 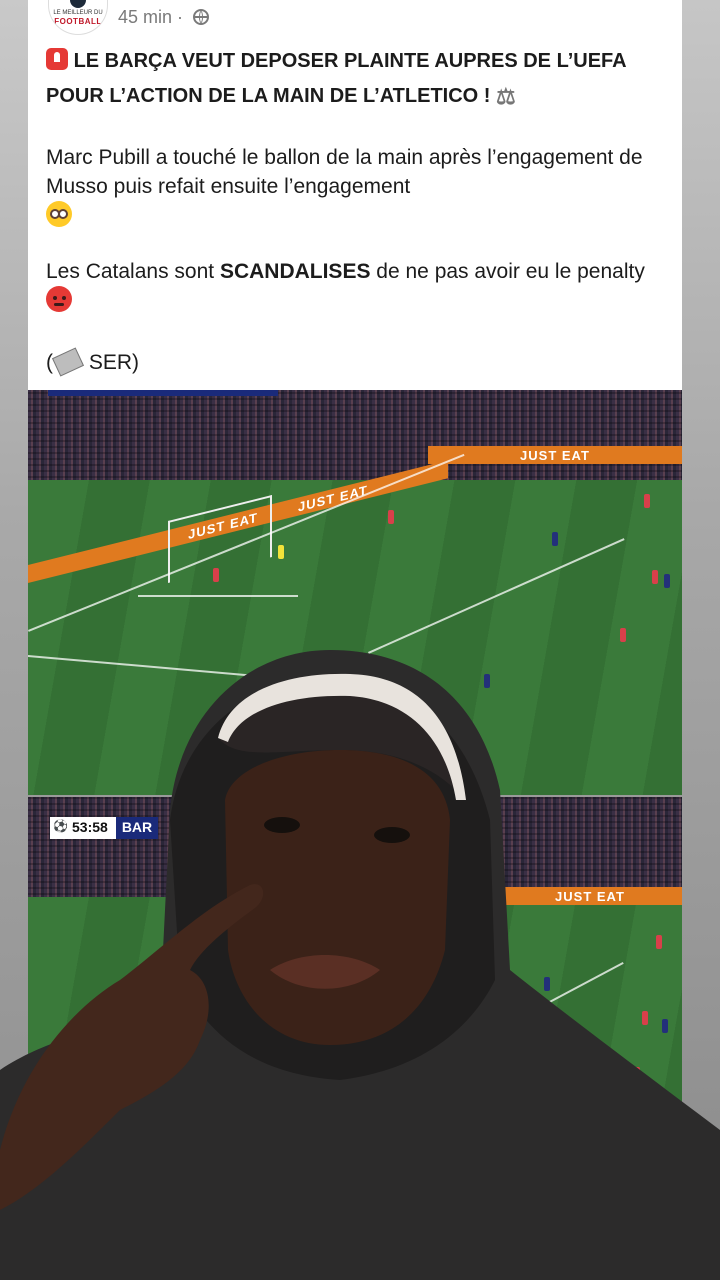 What do you see at coordinates (295, 271) in the screenshot?
I see `paragraph-2-bold: SCANDALISES` at bounding box center [295, 271].